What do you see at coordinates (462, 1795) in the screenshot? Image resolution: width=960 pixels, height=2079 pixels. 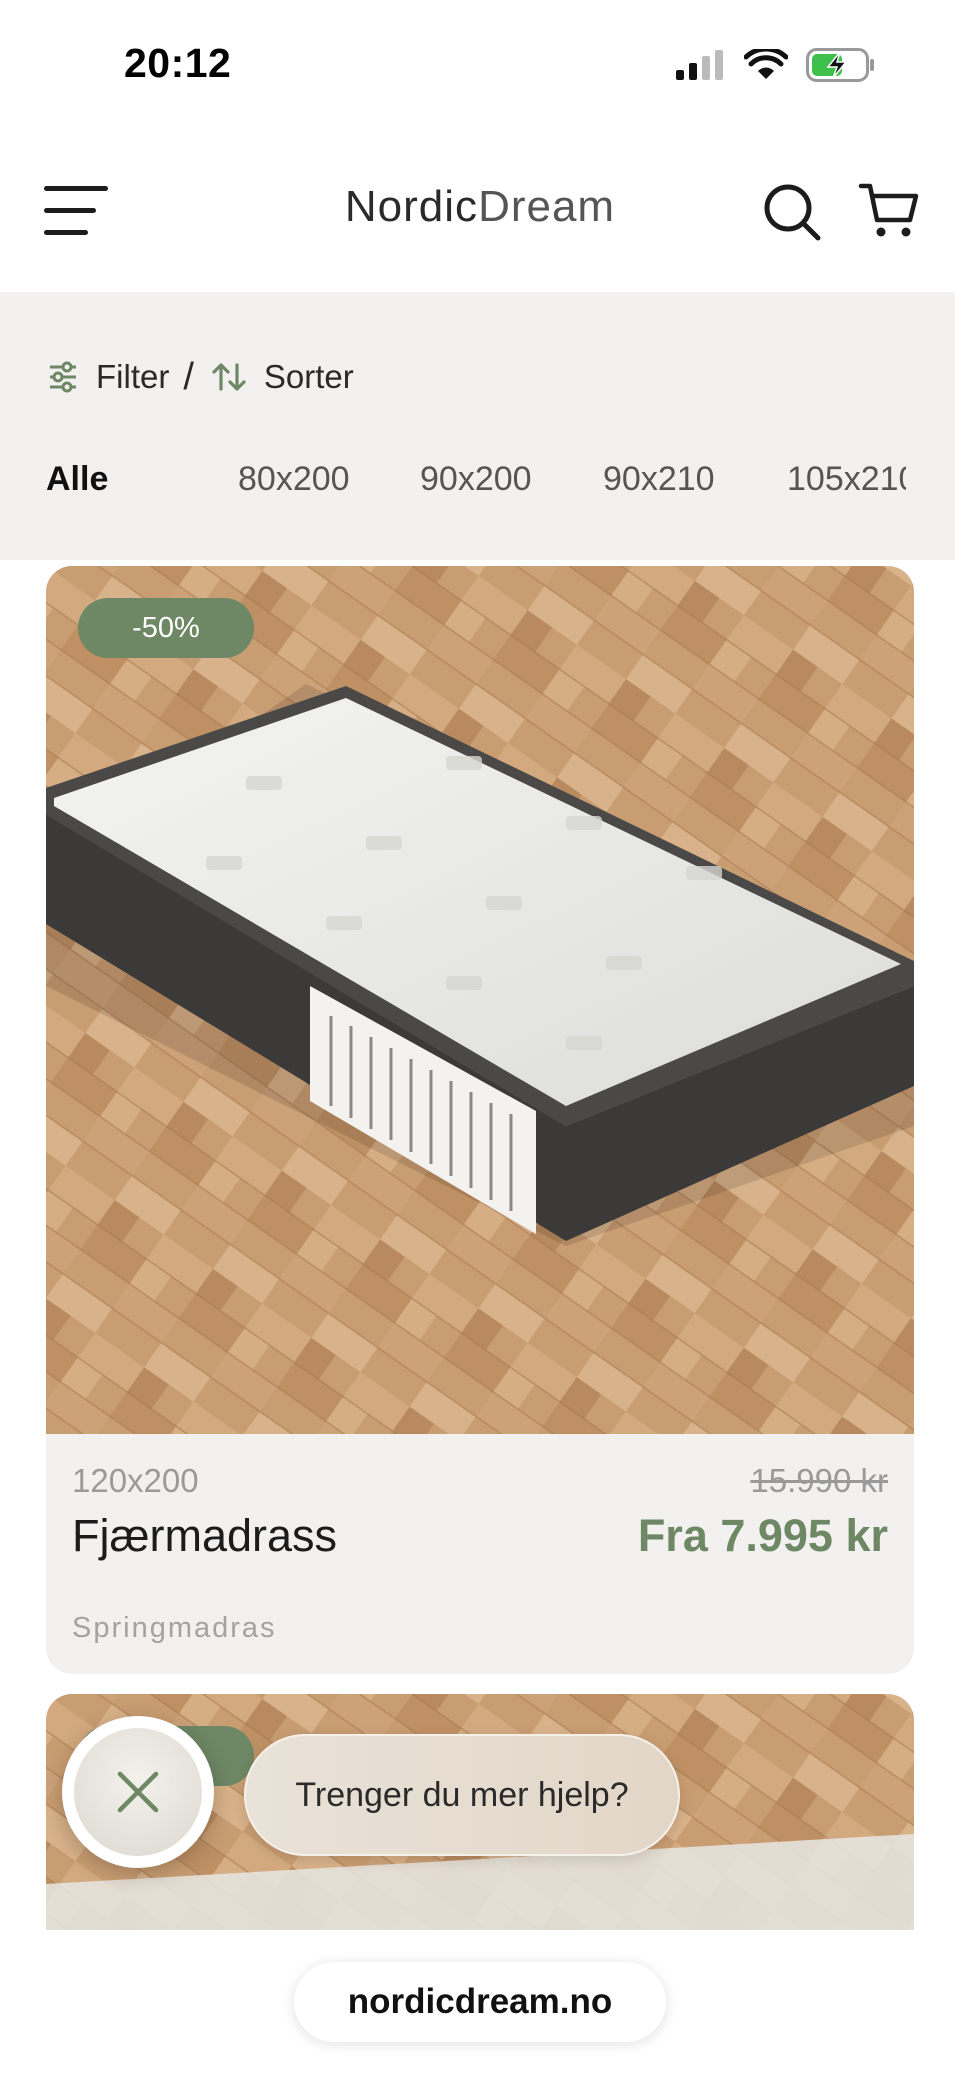 I see `help-chat-bubble: Trenger du mer hjelp?` at bounding box center [462, 1795].